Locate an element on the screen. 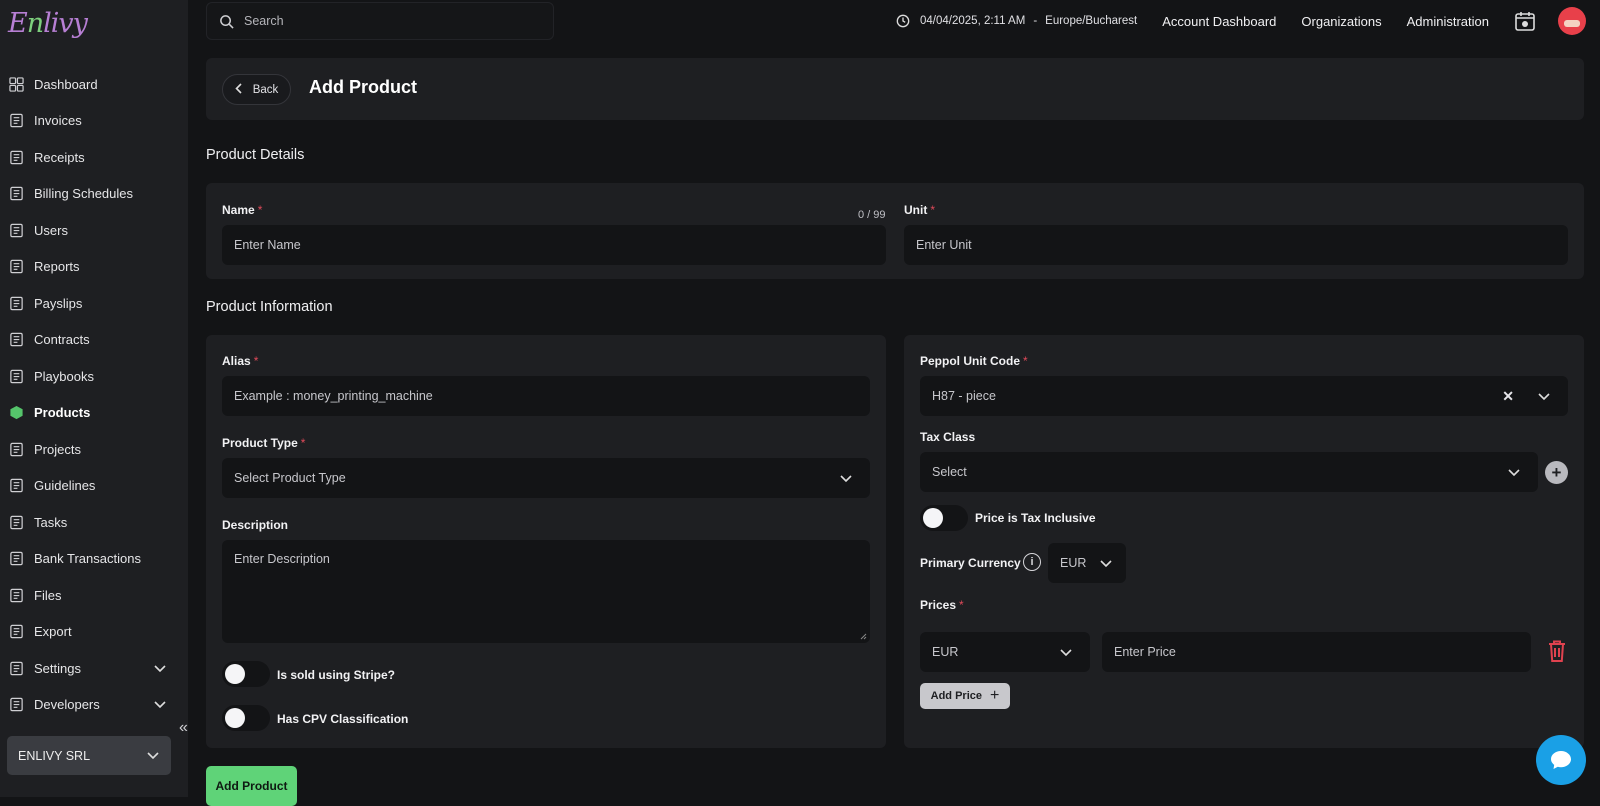  collapse-sidebar-icon: « is located at coordinates (183, 728).